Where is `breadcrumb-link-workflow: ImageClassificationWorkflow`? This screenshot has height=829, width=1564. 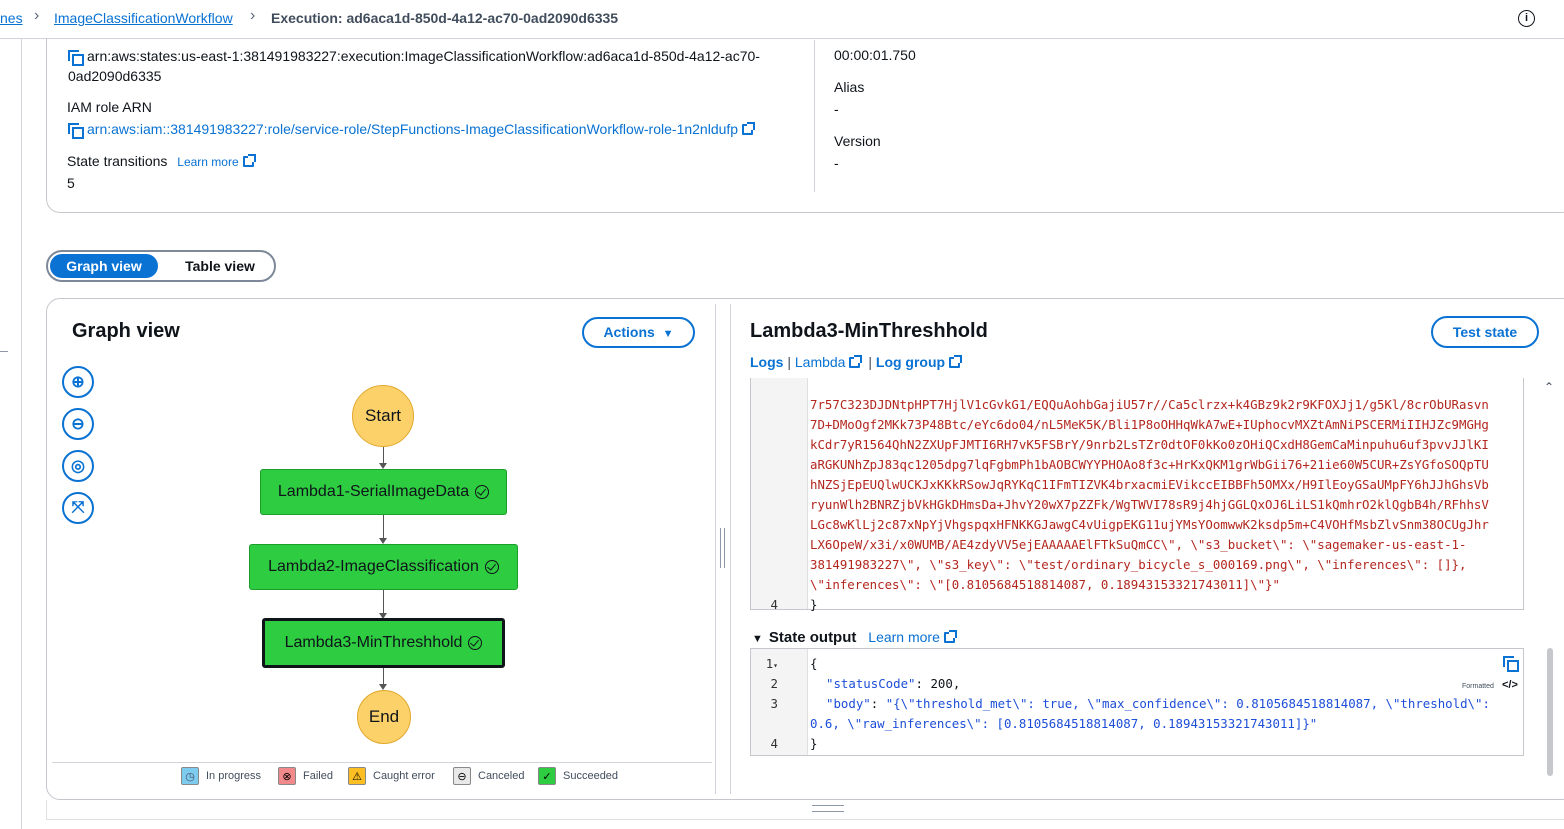 breadcrumb-link-workflow: ImageClassificationWorkflow is located at coordinates (143, 18).